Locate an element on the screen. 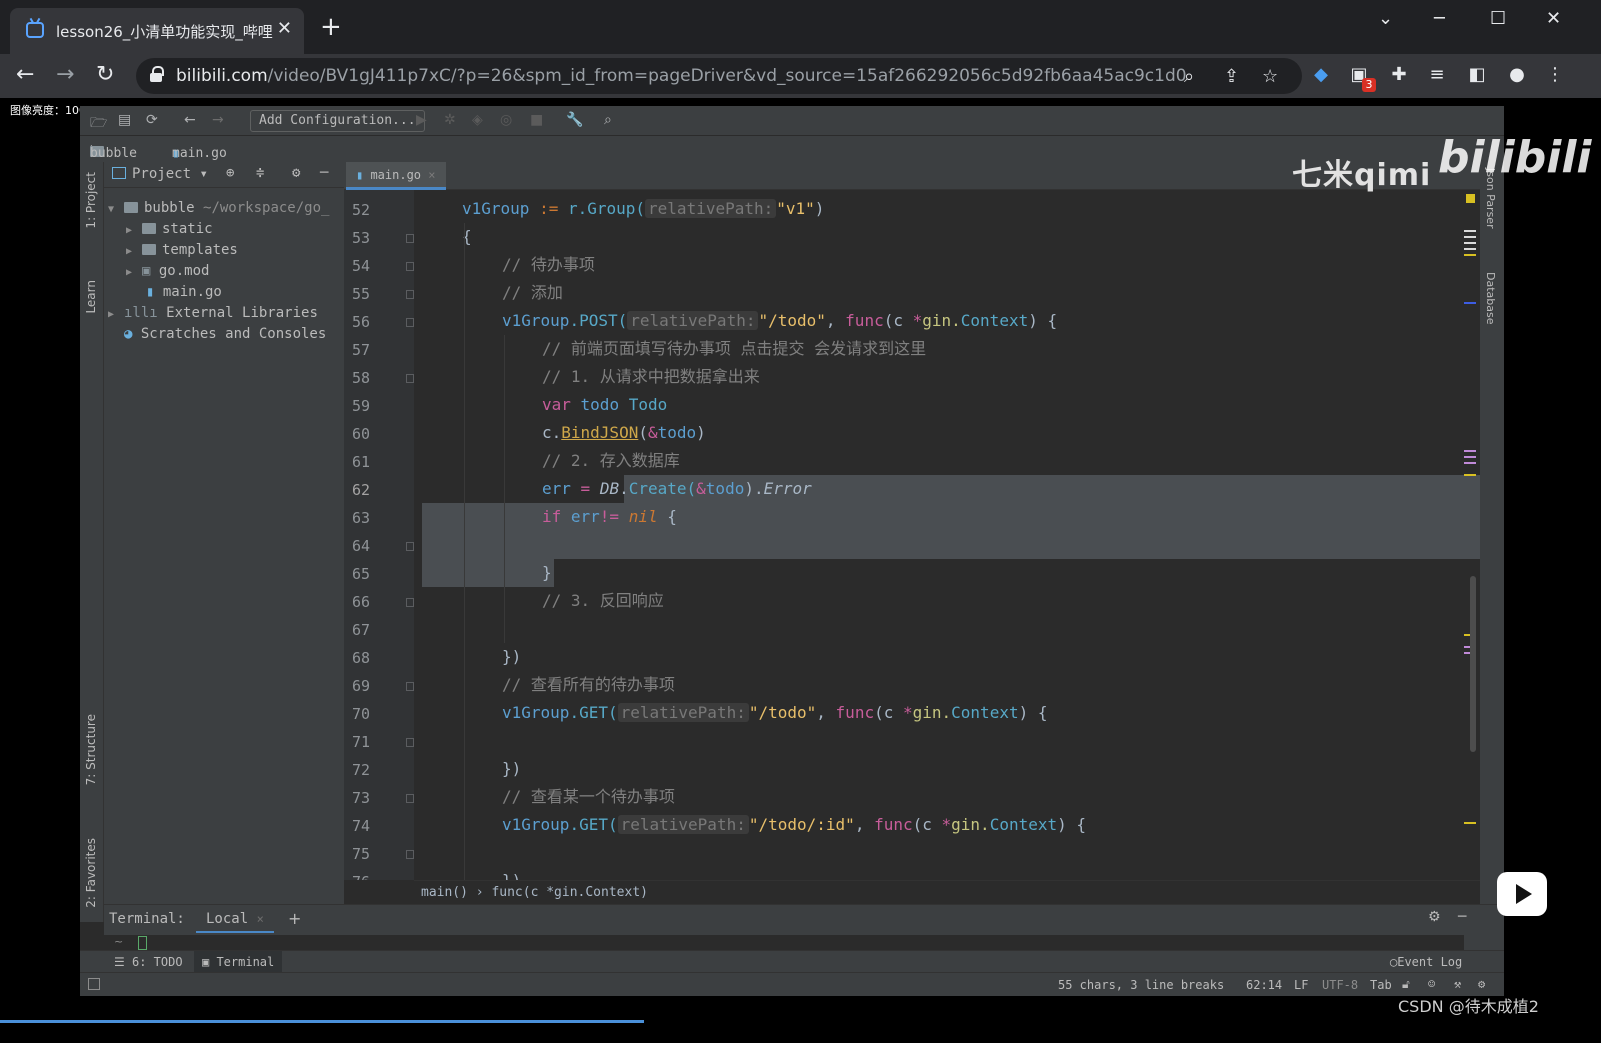 The image size is (1601, 1043). line-number: 68 is located at coordinates (360, 658).